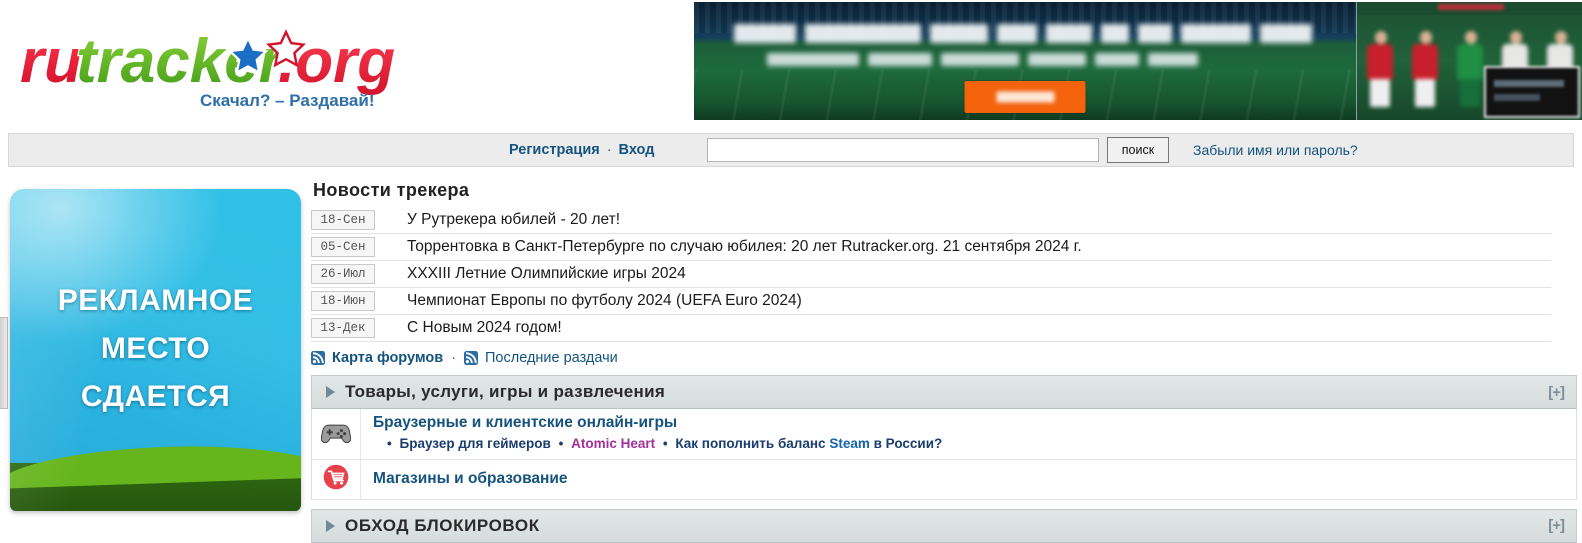 Image resolution: width=1582 pixels, height=543 pixels. I want to click on news-date-cell: 18-Сен, so click(354, 220).